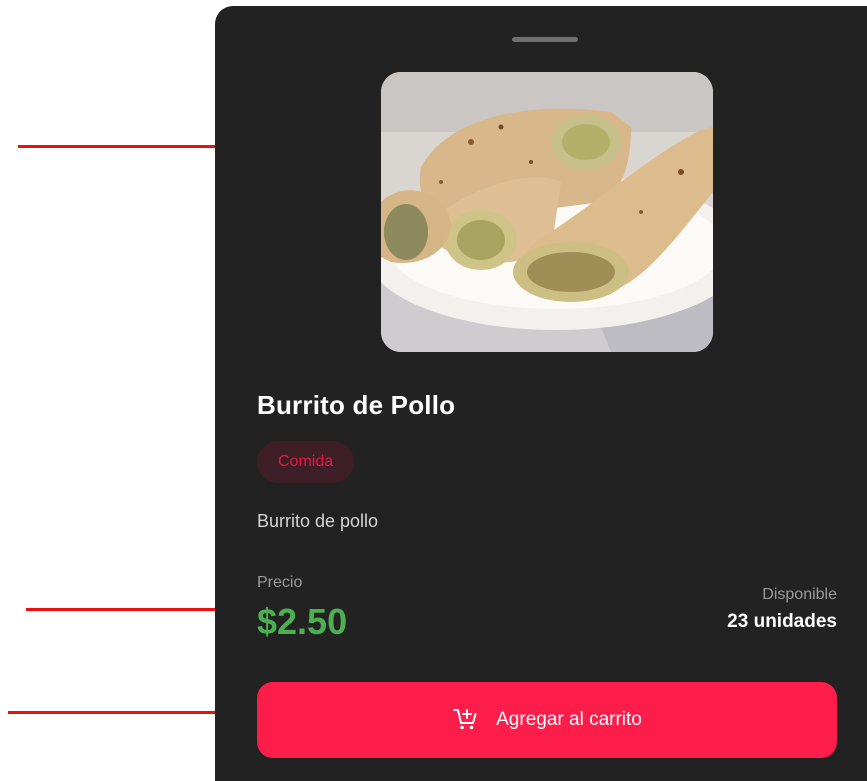  I want to click on price-value: $2.50, so click(302, 621).